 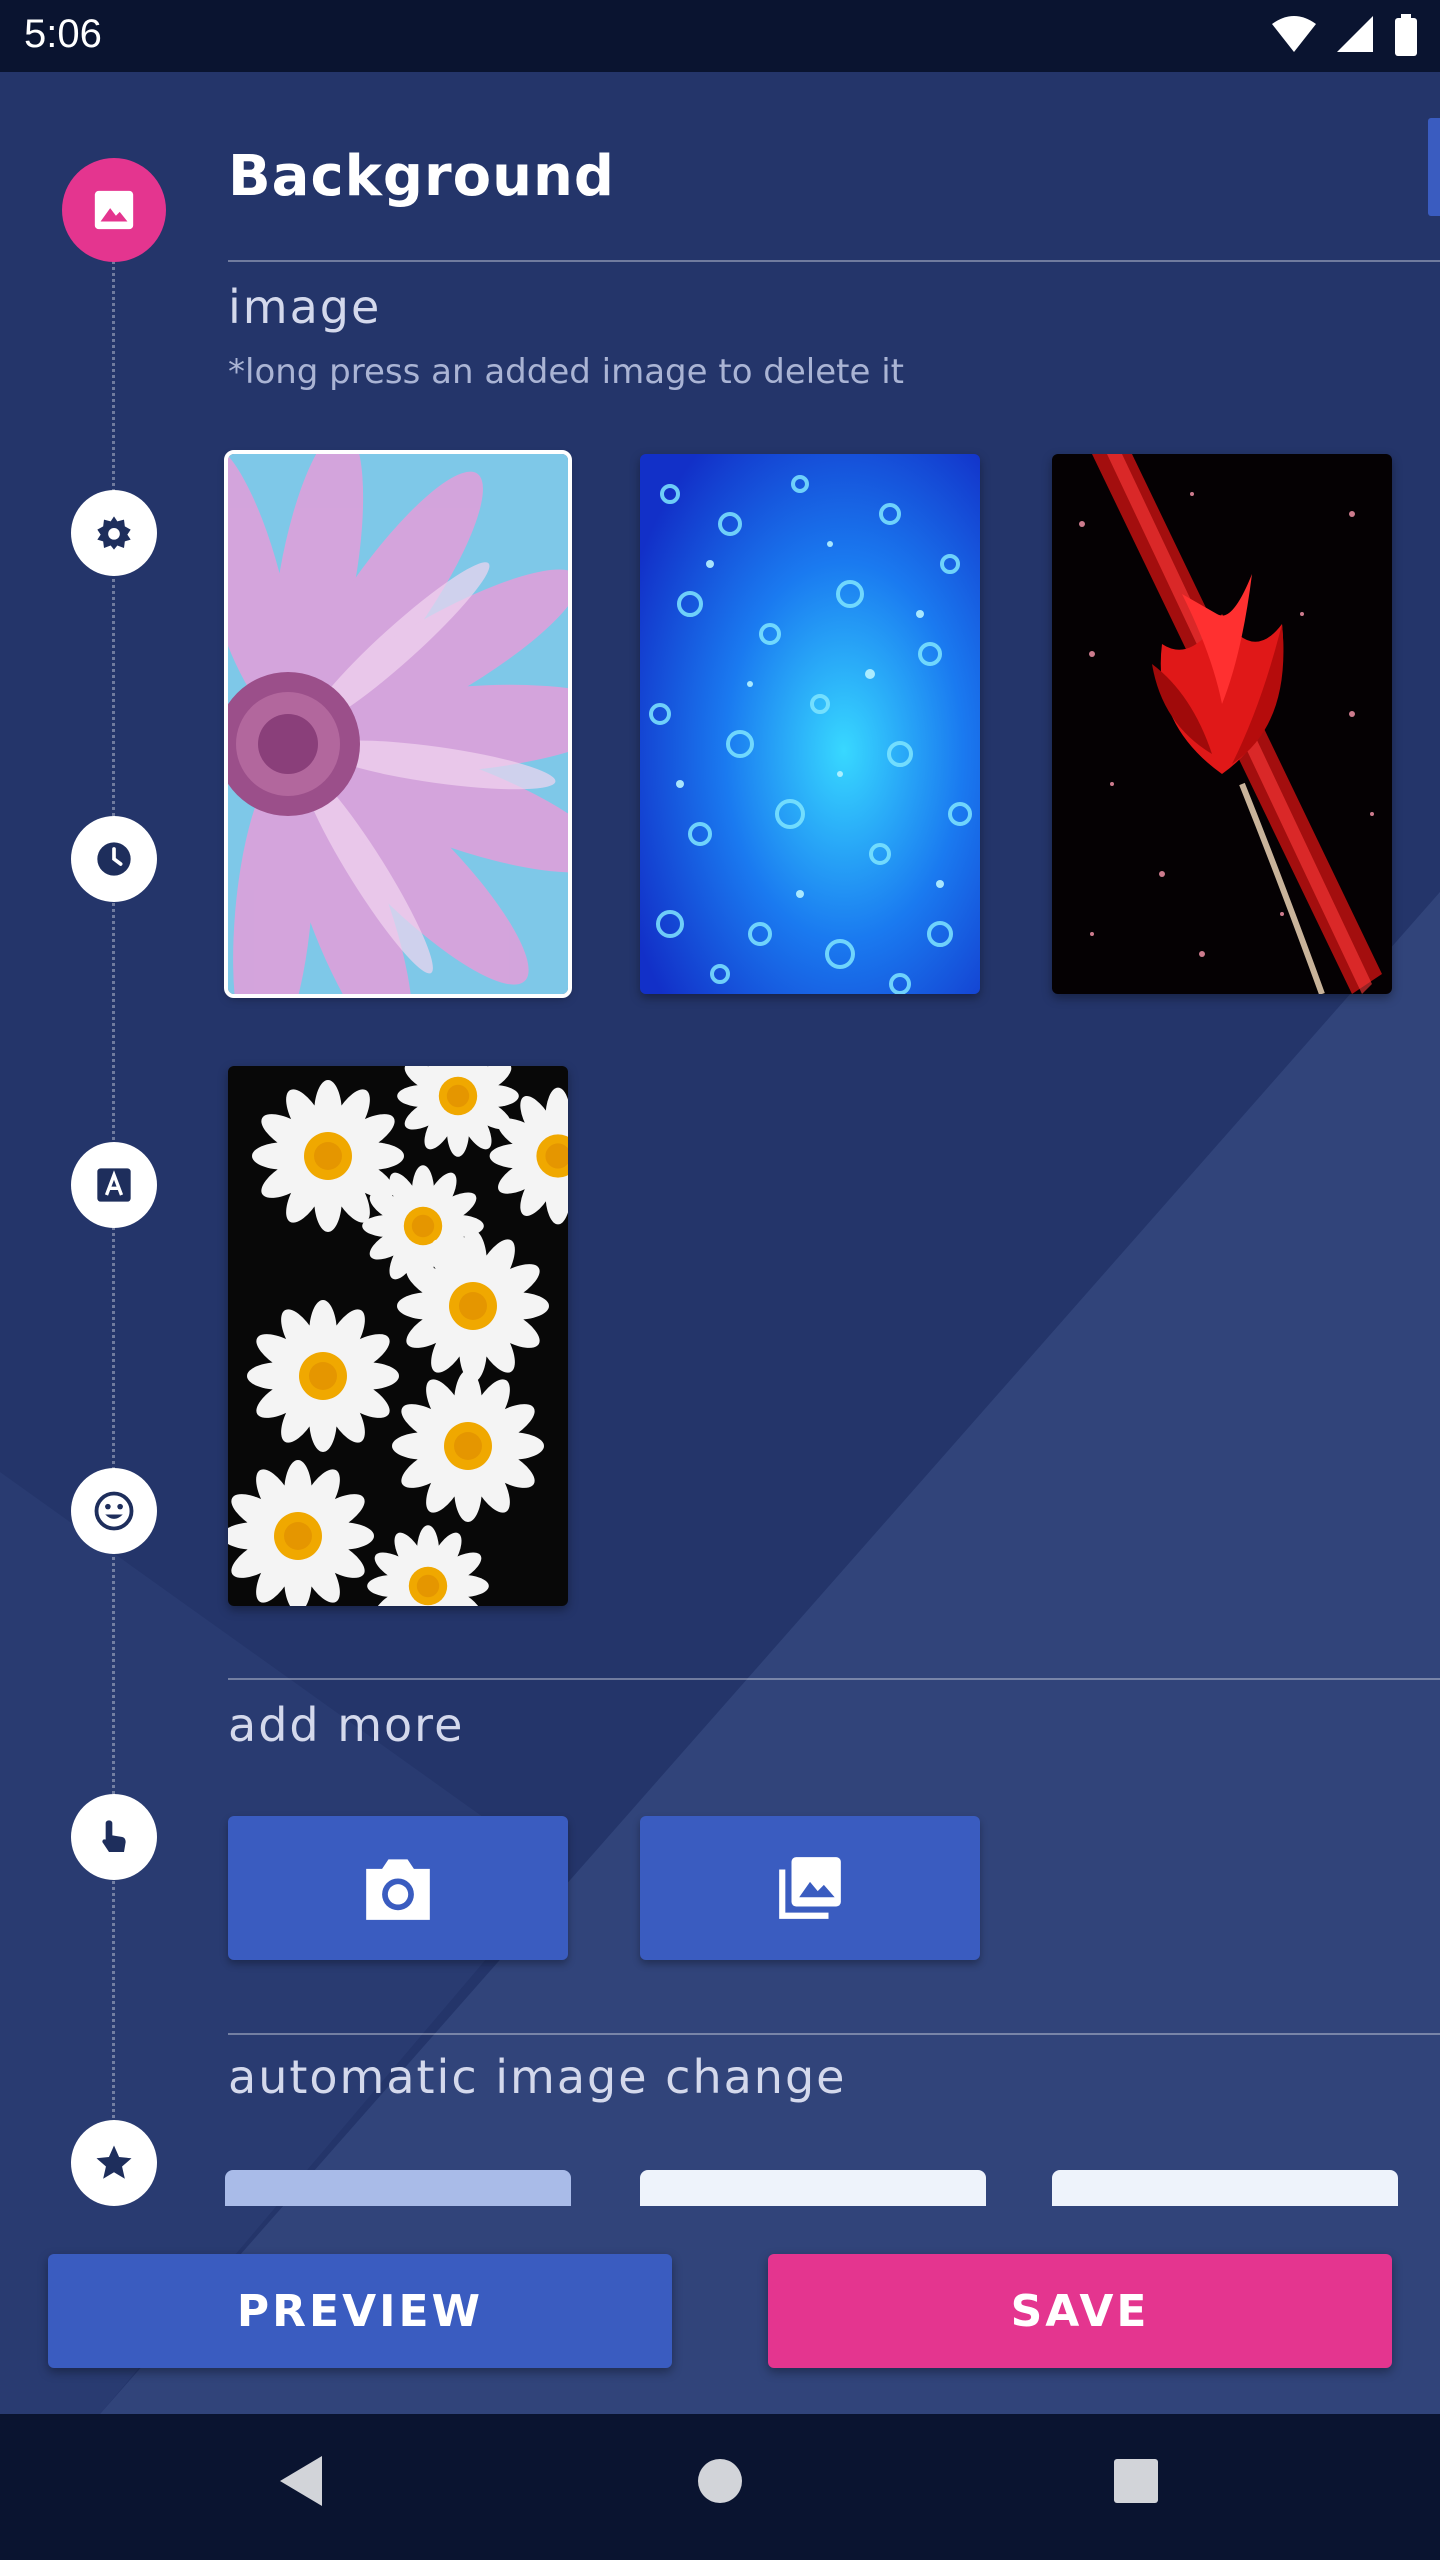 I want to click on save-button: SAVE, so click(x=1080, y=2311).